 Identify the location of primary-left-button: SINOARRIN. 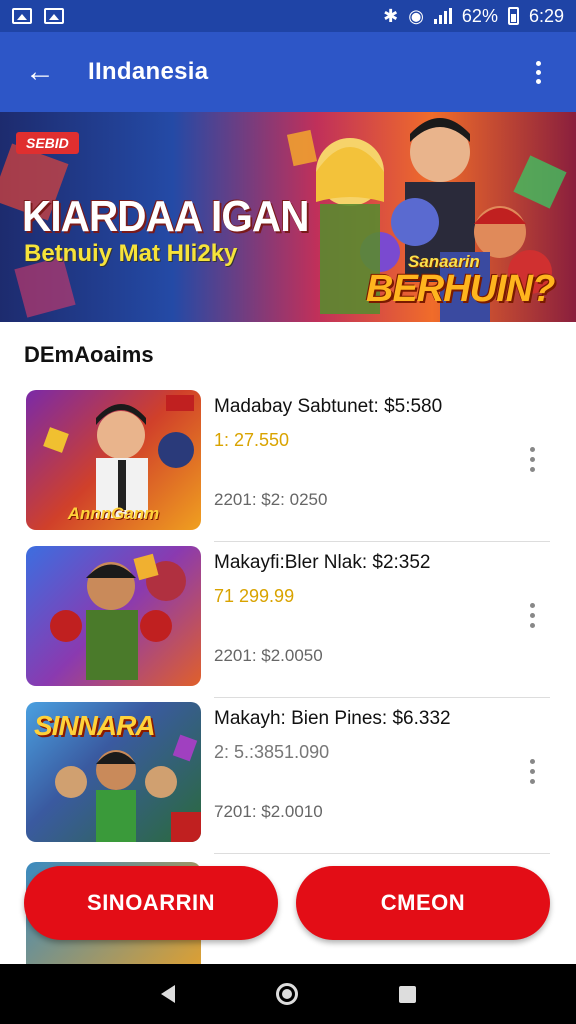
(151, 903).